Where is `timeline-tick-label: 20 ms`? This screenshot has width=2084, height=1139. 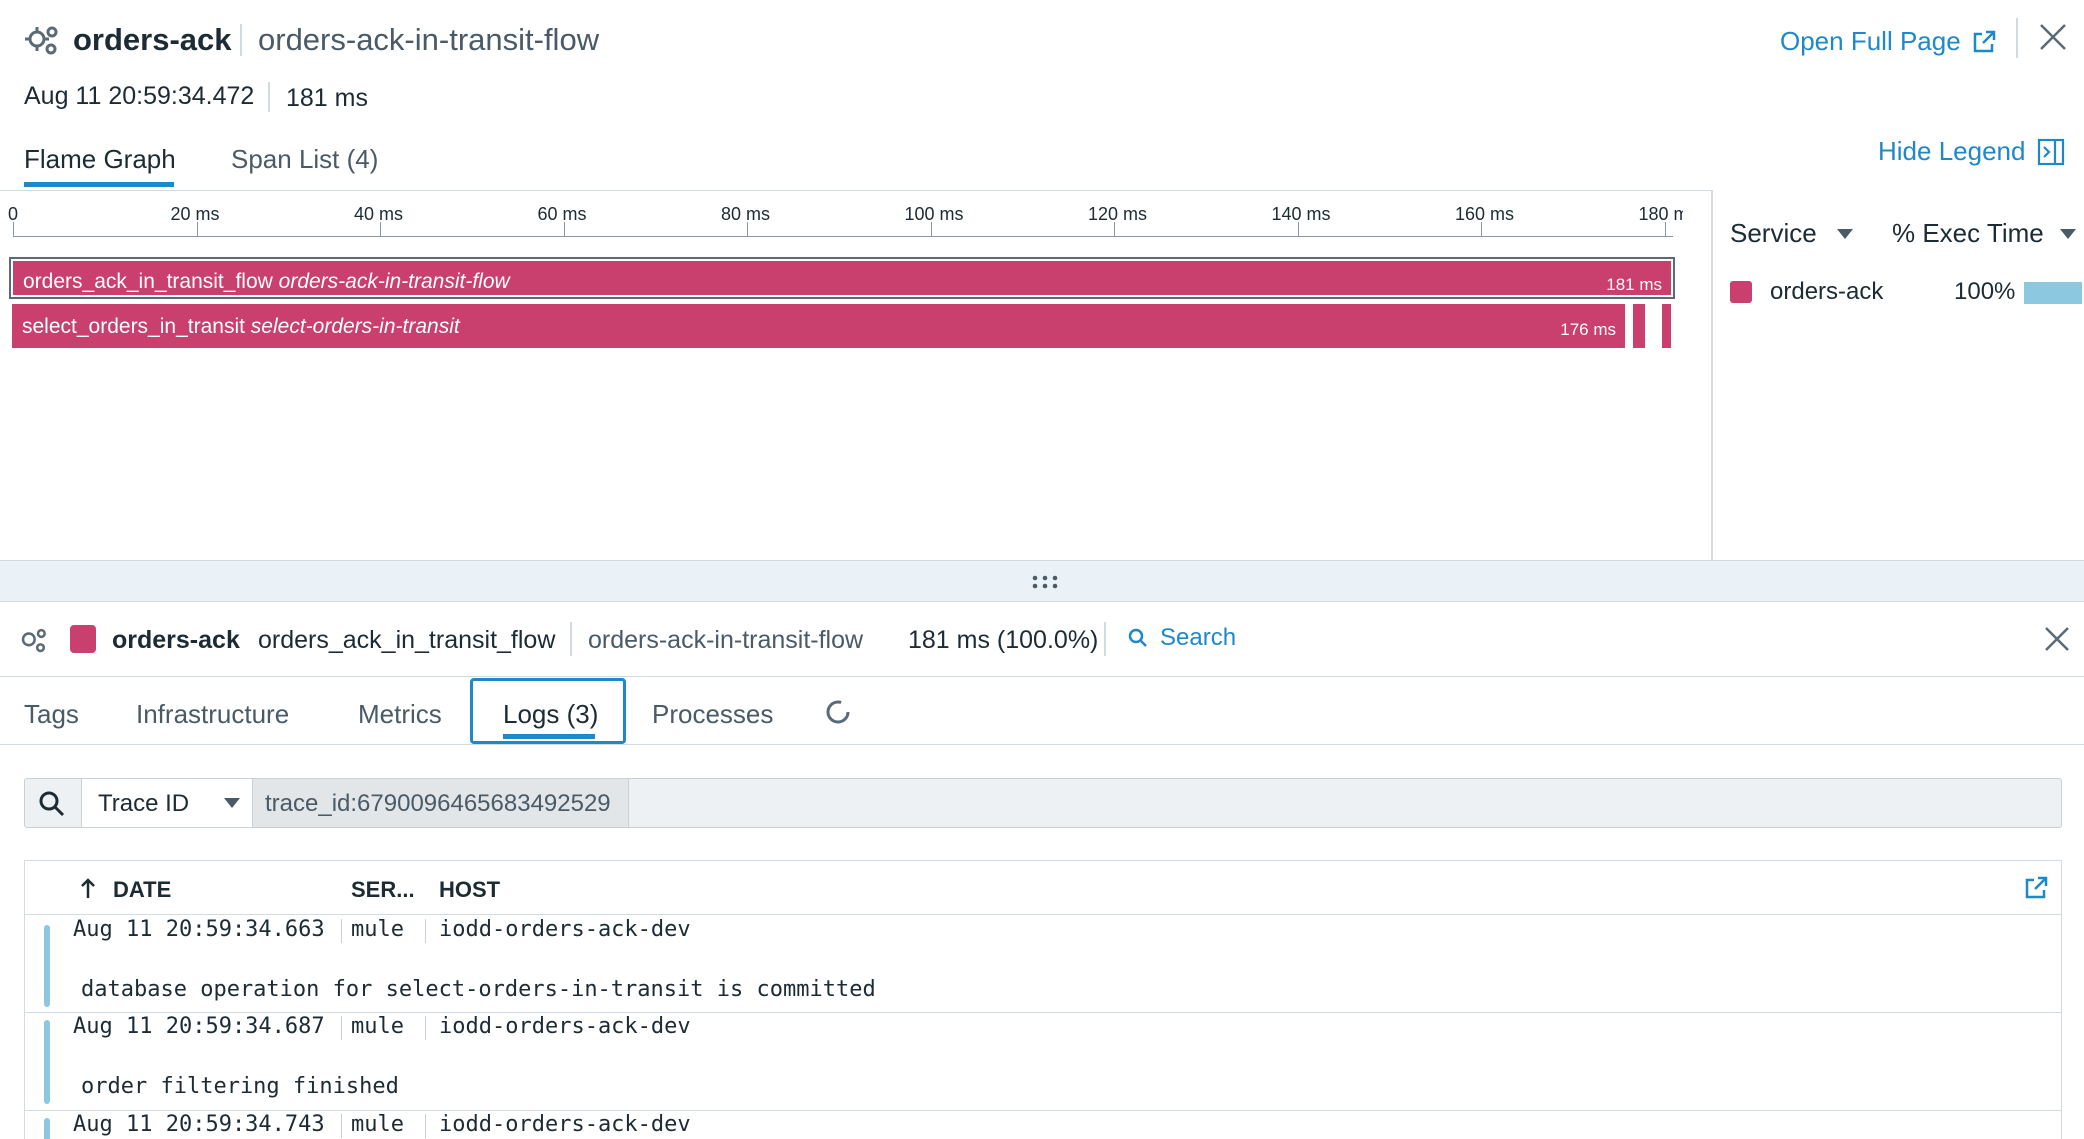
timeline-tick-label: 20 ms is located at coordinates (195, 214).